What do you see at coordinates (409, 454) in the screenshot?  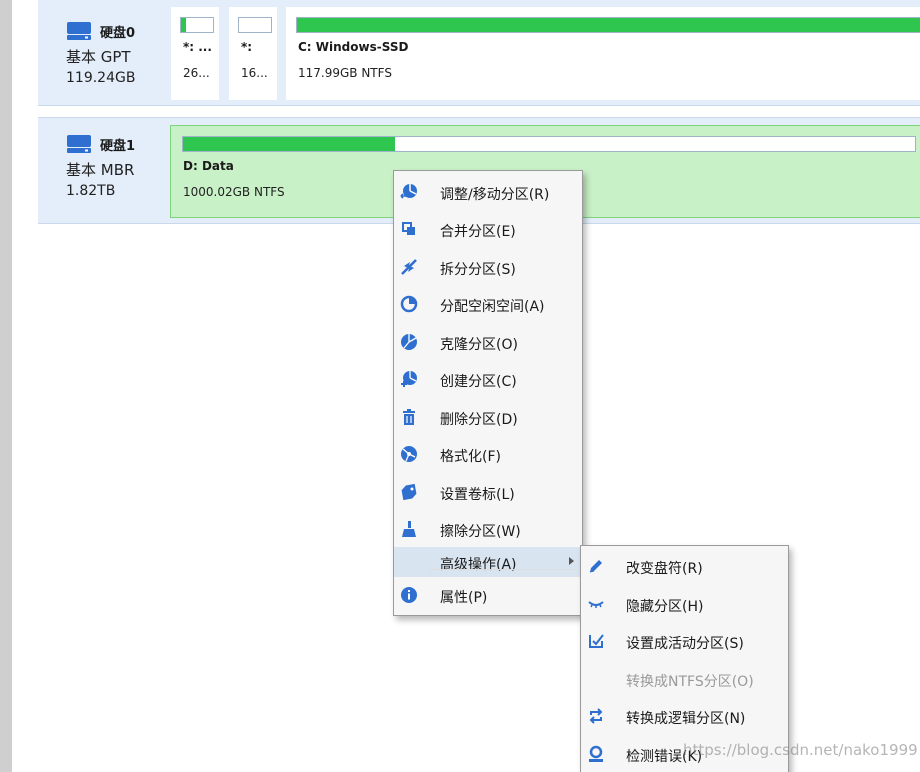 I see `format-icon` at bounding box center [409, 454].